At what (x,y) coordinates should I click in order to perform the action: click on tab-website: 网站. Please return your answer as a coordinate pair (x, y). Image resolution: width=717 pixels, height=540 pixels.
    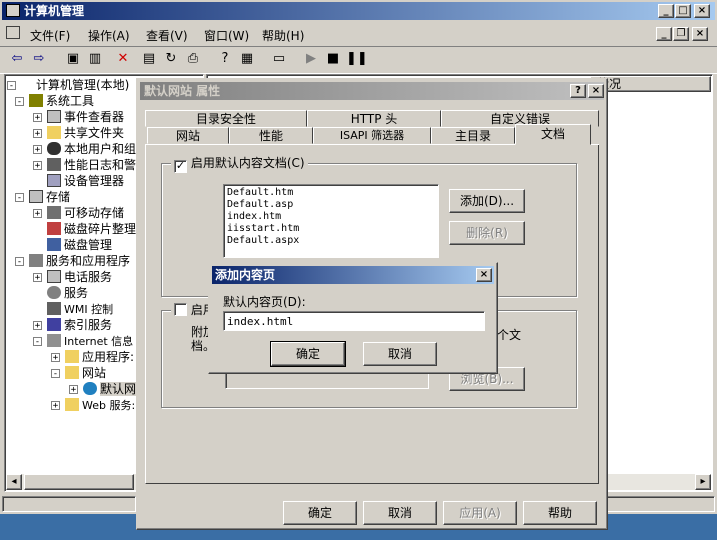
    Looking at the image, I should click on (188, 135).